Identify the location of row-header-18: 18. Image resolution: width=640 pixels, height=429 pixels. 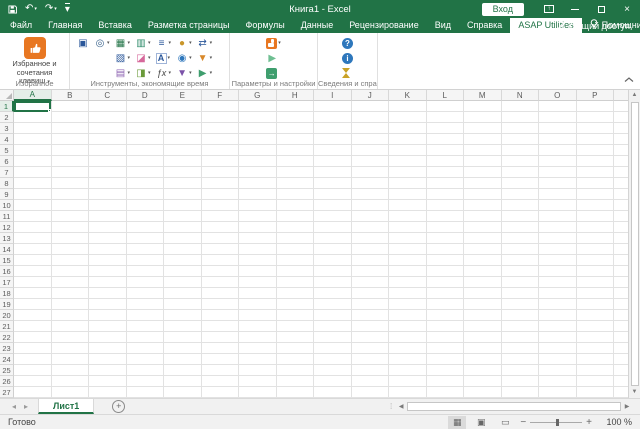
(7, 293).